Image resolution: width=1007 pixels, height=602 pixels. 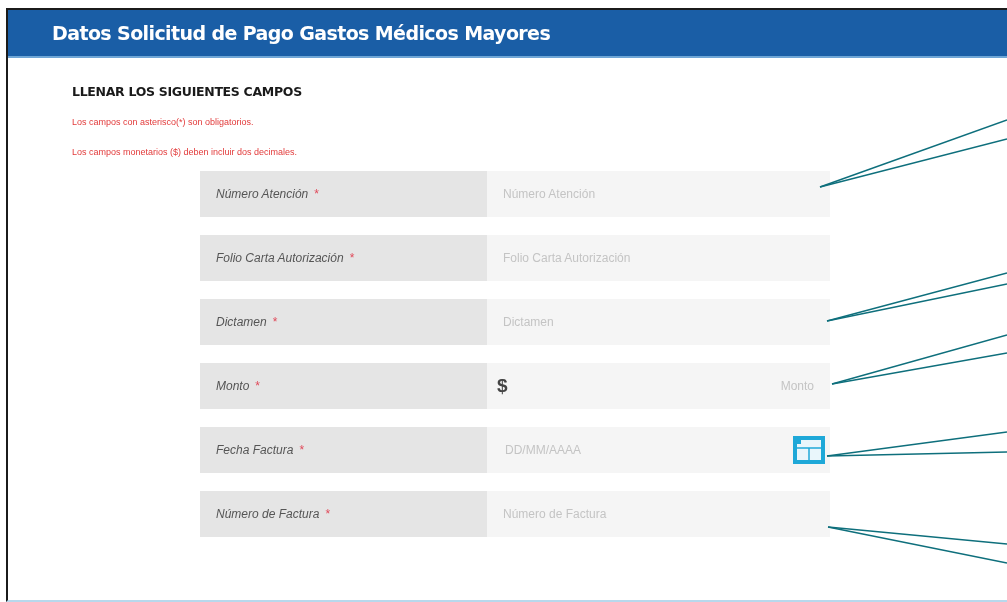 What do you see at coordinates (241, 322) in the screenshot?
I see `field-label: Dictamen` at bounding box center [241, 322].